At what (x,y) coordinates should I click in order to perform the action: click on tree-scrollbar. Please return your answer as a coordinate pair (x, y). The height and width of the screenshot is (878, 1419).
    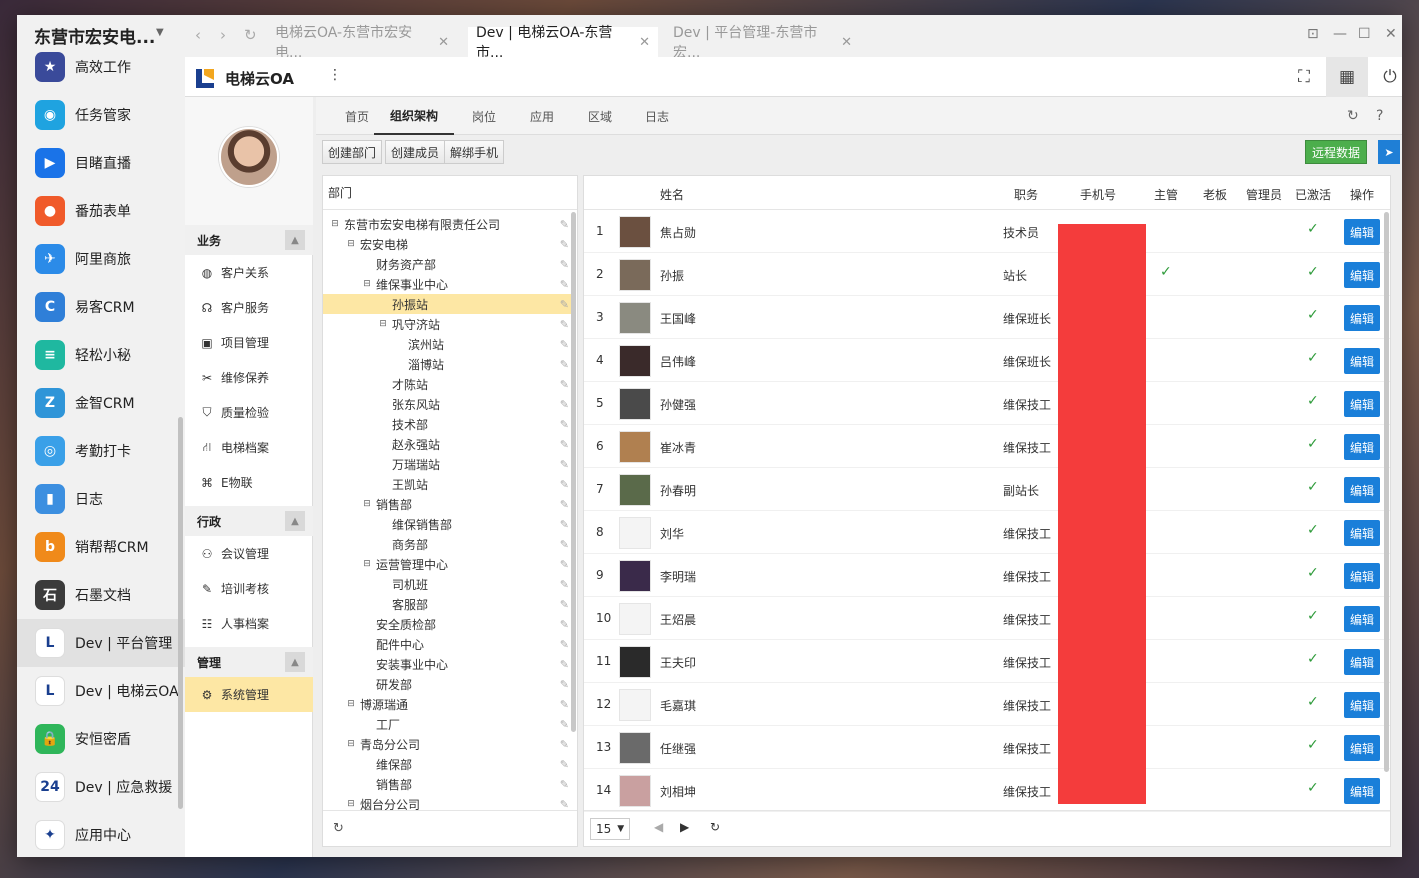
    Looking at the image, I should click on (573, 472).